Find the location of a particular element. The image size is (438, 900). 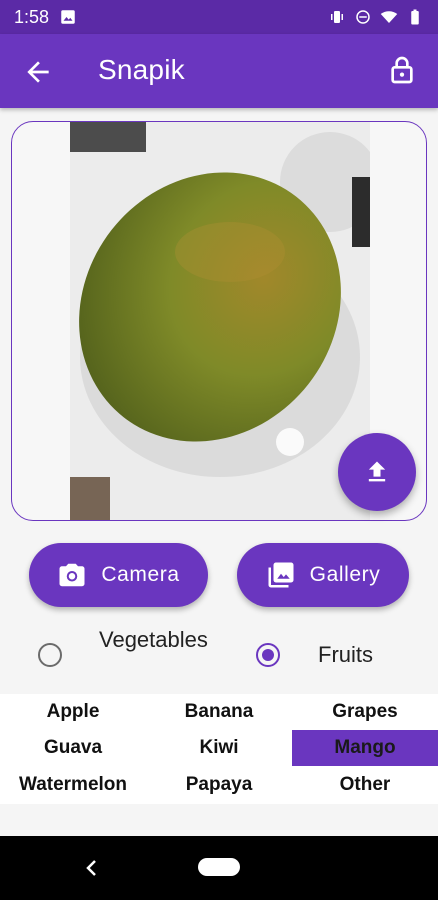

wifi-icon is located at coordinates (389, 17).